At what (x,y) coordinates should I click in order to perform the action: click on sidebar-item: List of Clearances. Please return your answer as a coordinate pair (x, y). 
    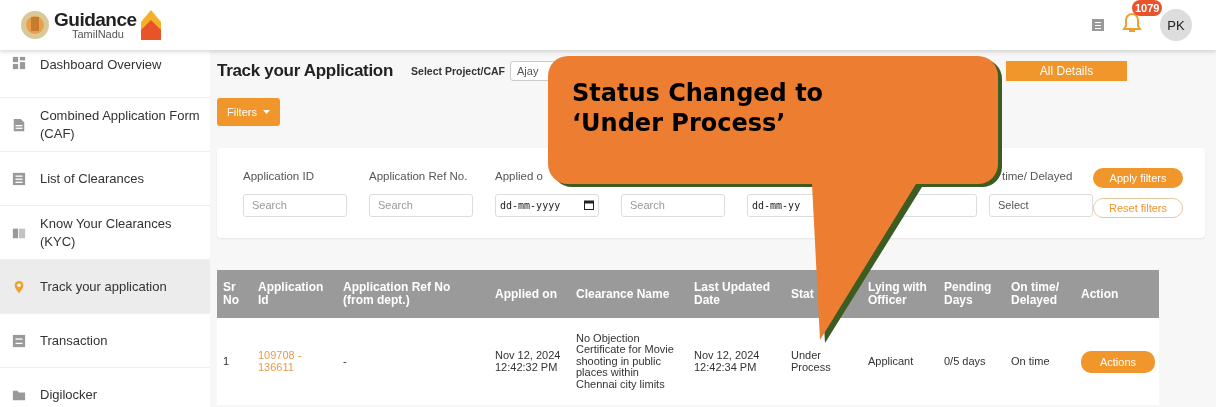
    Looking at the image, I should click on (105, 179).